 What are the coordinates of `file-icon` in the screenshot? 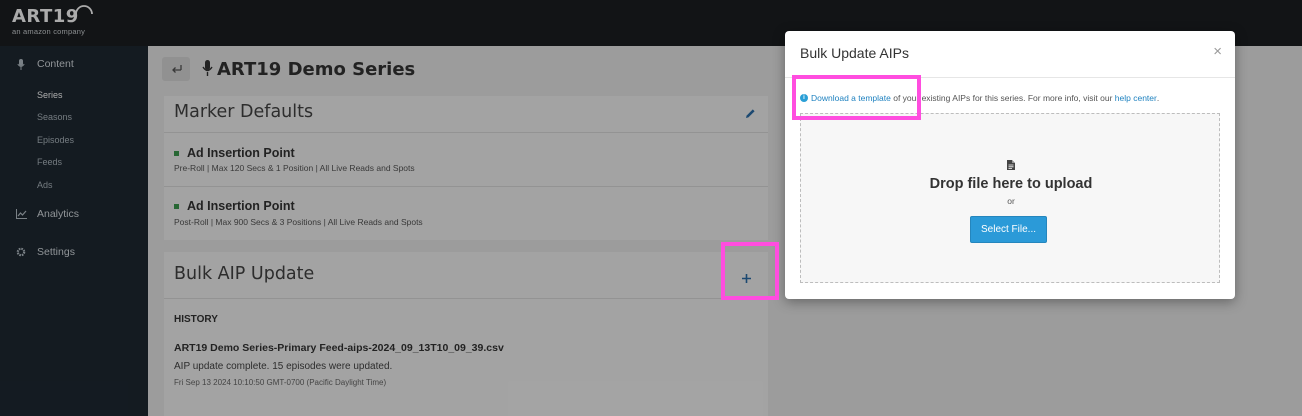 It's located at (1011, 166).